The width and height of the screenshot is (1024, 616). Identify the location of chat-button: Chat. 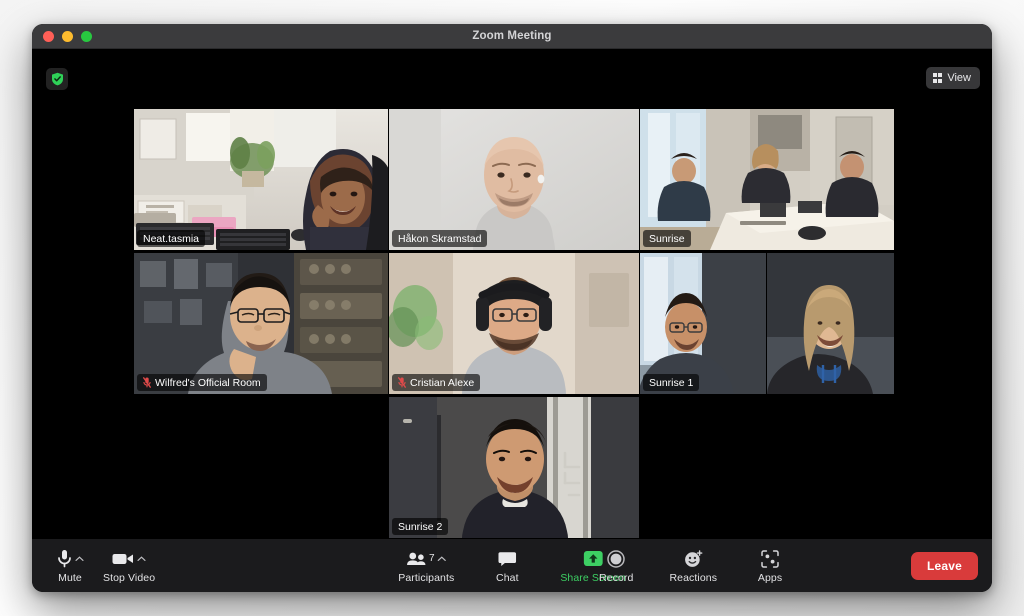
(507, 566).